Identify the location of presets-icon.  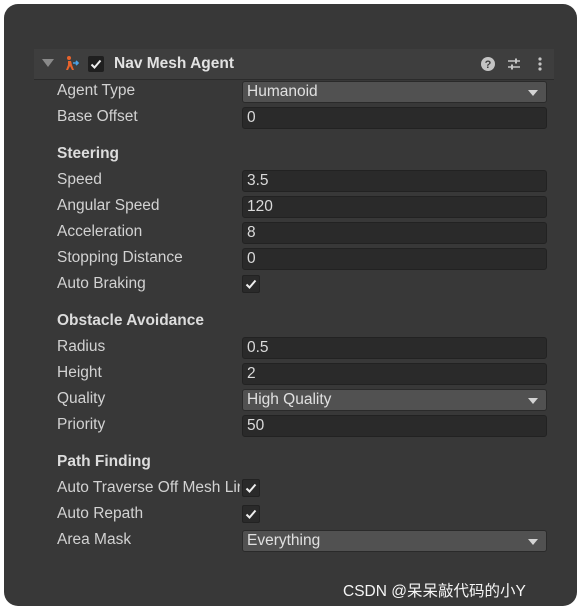
(514, 64).